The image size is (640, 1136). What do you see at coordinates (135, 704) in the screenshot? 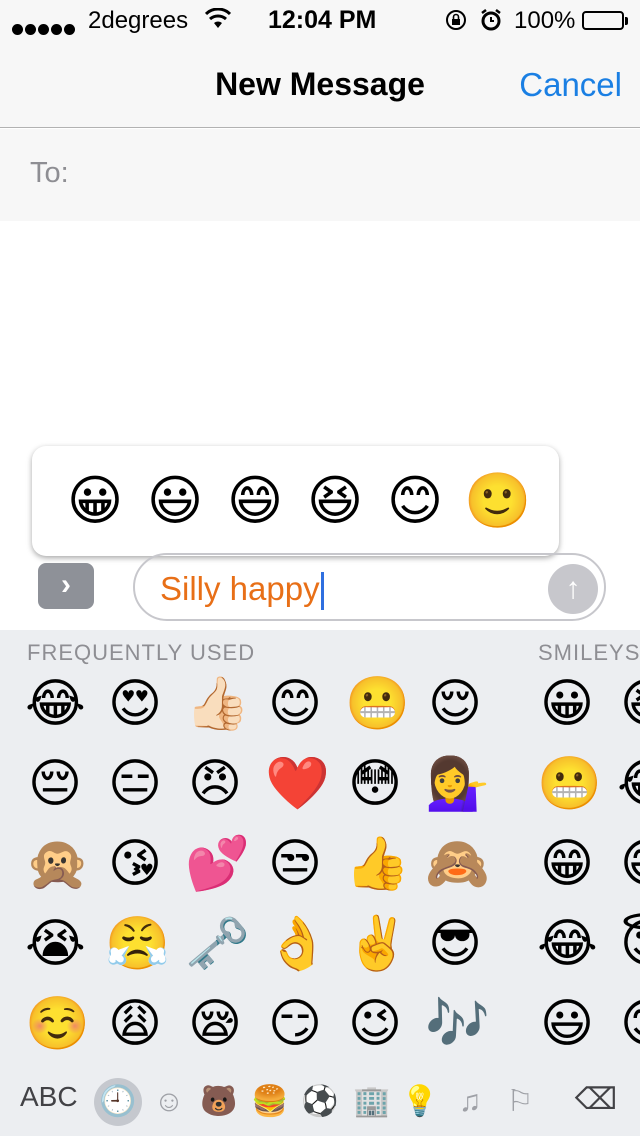
I see `emoji-key: 😍` at bounding box center [135, 704].